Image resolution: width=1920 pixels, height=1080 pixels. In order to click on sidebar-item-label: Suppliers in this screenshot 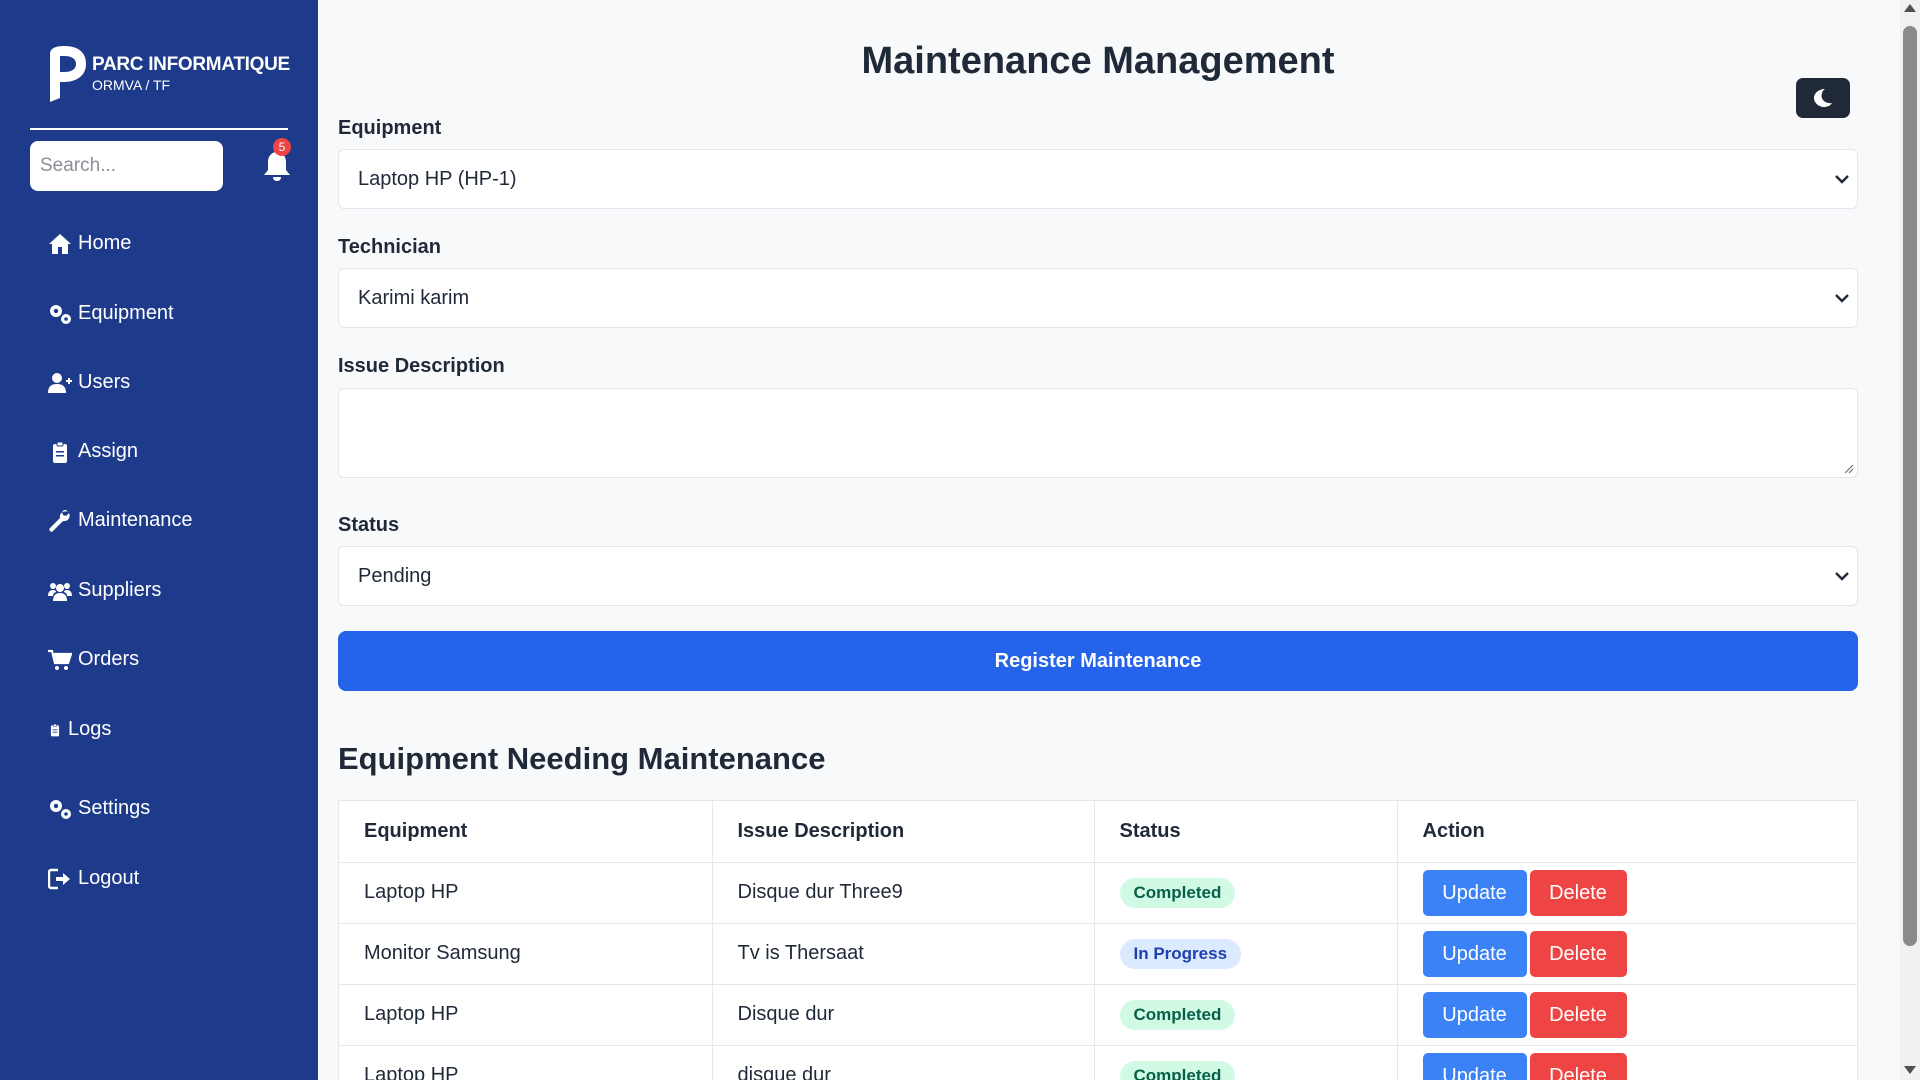, I will do `click(120, 590)`.